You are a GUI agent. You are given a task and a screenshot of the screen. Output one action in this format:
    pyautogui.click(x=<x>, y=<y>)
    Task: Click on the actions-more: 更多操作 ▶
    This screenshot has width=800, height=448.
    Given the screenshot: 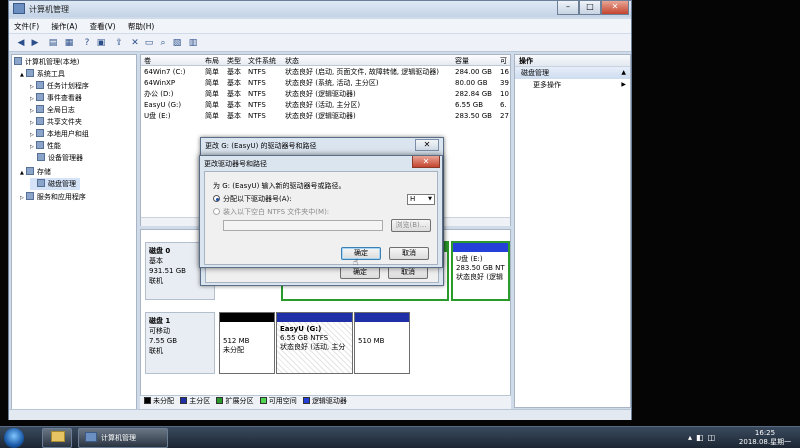 What is the action you would take?
    pyautogui.click(x=572, y=85)
    